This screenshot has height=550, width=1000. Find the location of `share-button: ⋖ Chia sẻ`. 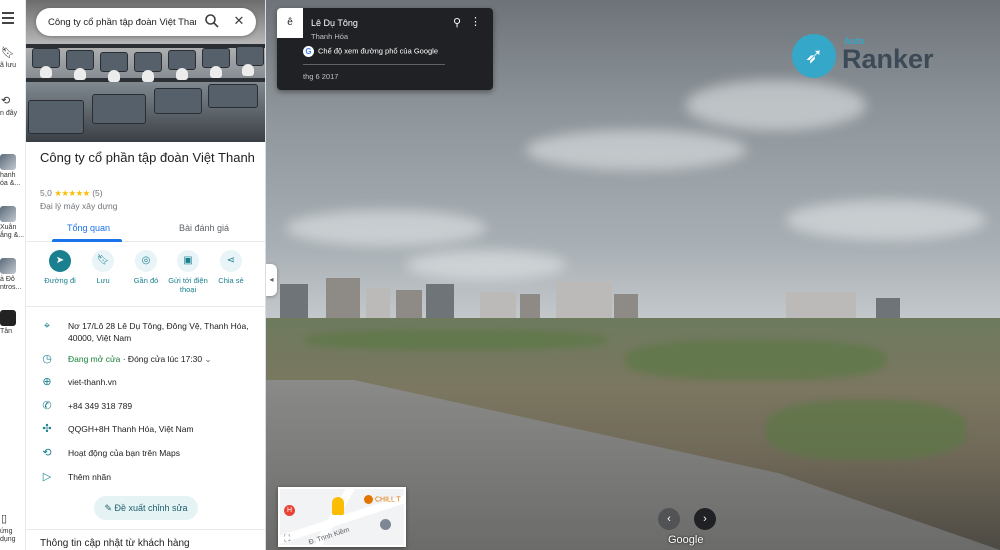

share-button: ⋖ Chia sẻ is located at coordinates (231, 267).